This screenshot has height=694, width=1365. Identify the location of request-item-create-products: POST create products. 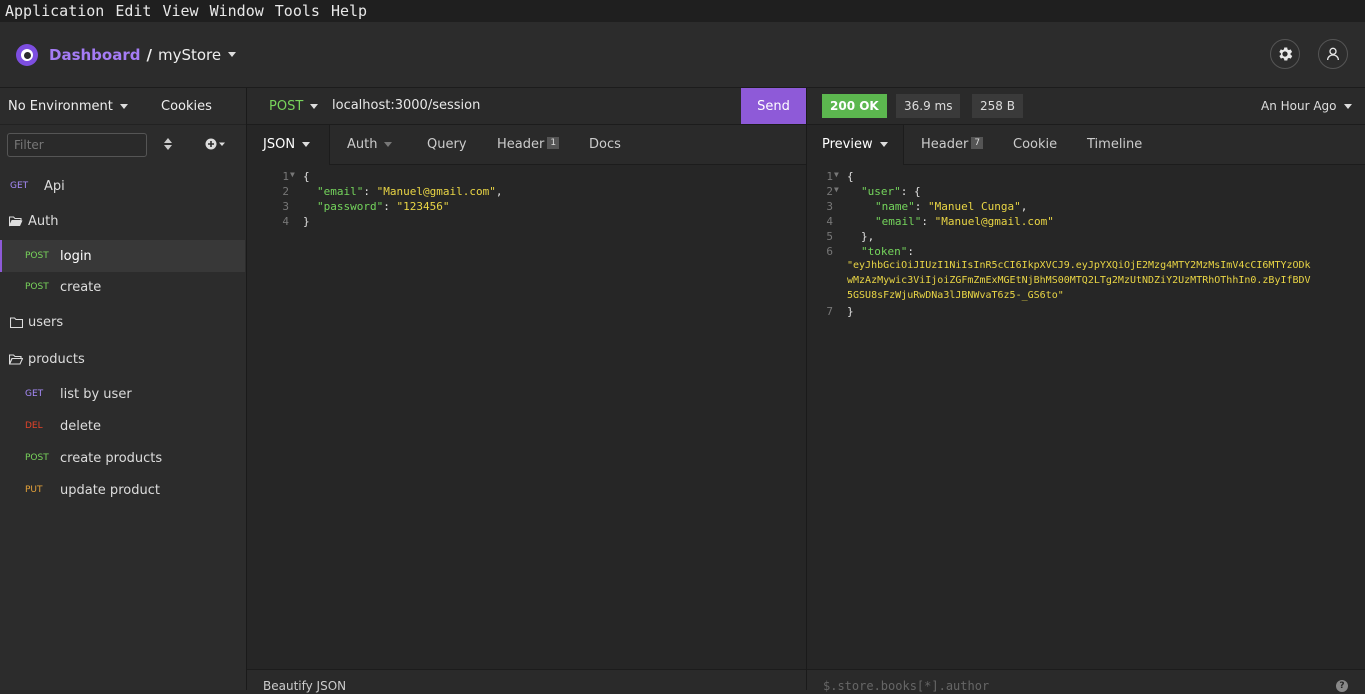
(122, 458).